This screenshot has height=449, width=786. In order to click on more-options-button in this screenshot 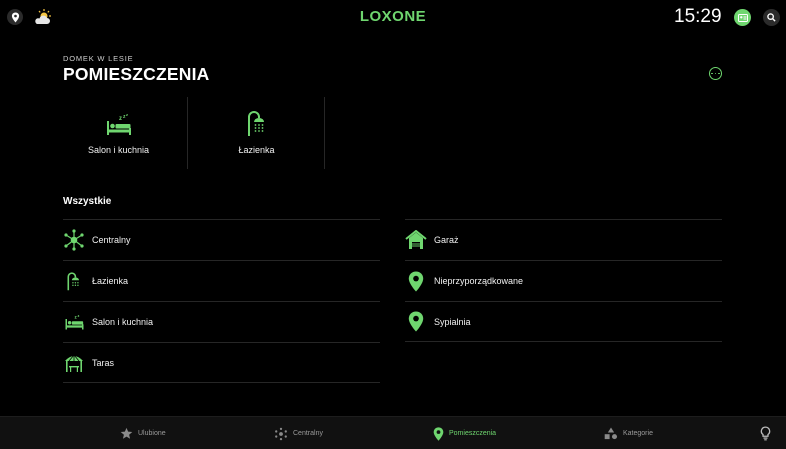, I will do `click(715, 73)`.